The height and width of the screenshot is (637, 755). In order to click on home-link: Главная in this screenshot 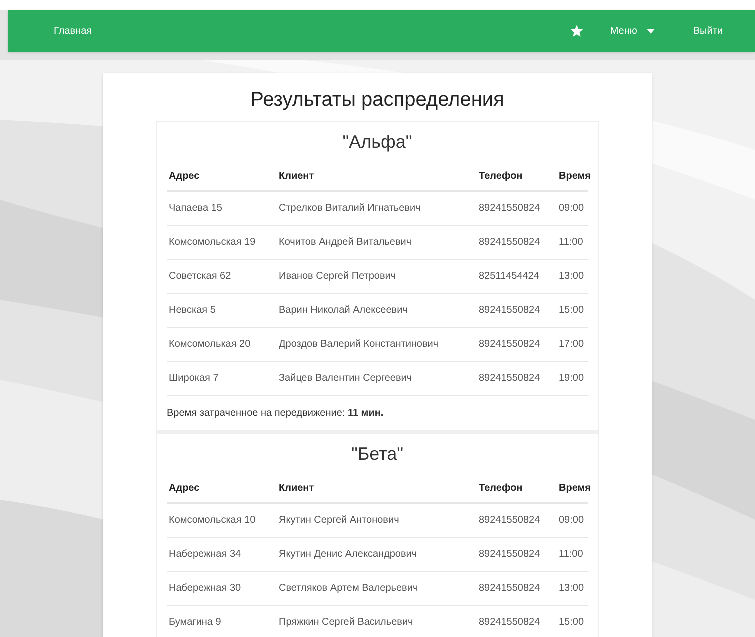, I will do `click(73, 31)`.